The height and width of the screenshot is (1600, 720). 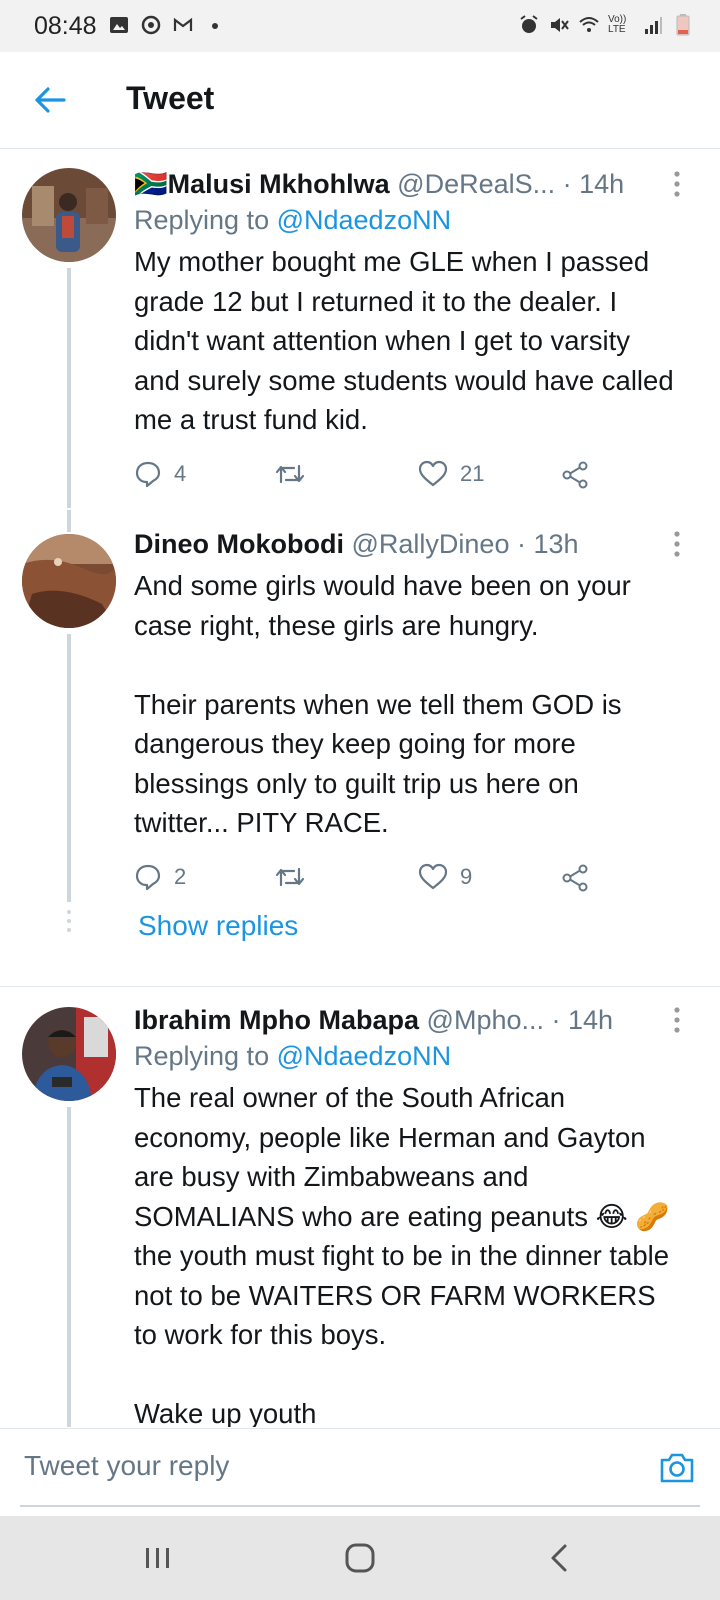 What do you see at coordinates (529, 24) in the screenshot?
I see `alarm-icon` at bounding box center [529, 24].